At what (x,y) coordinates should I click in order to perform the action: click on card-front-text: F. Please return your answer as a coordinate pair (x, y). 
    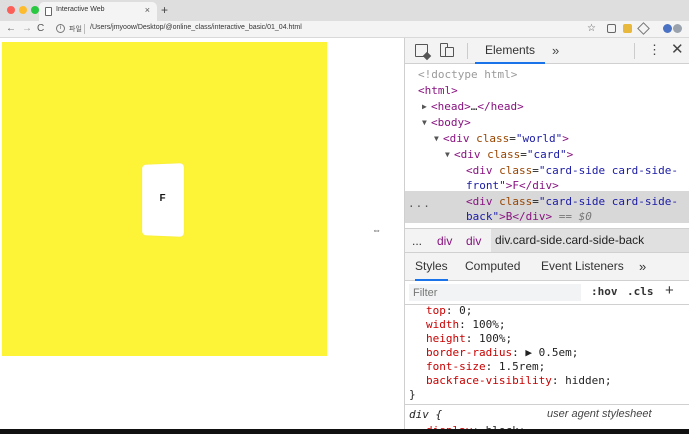
    Looking at the image, I should click on (162, 198).